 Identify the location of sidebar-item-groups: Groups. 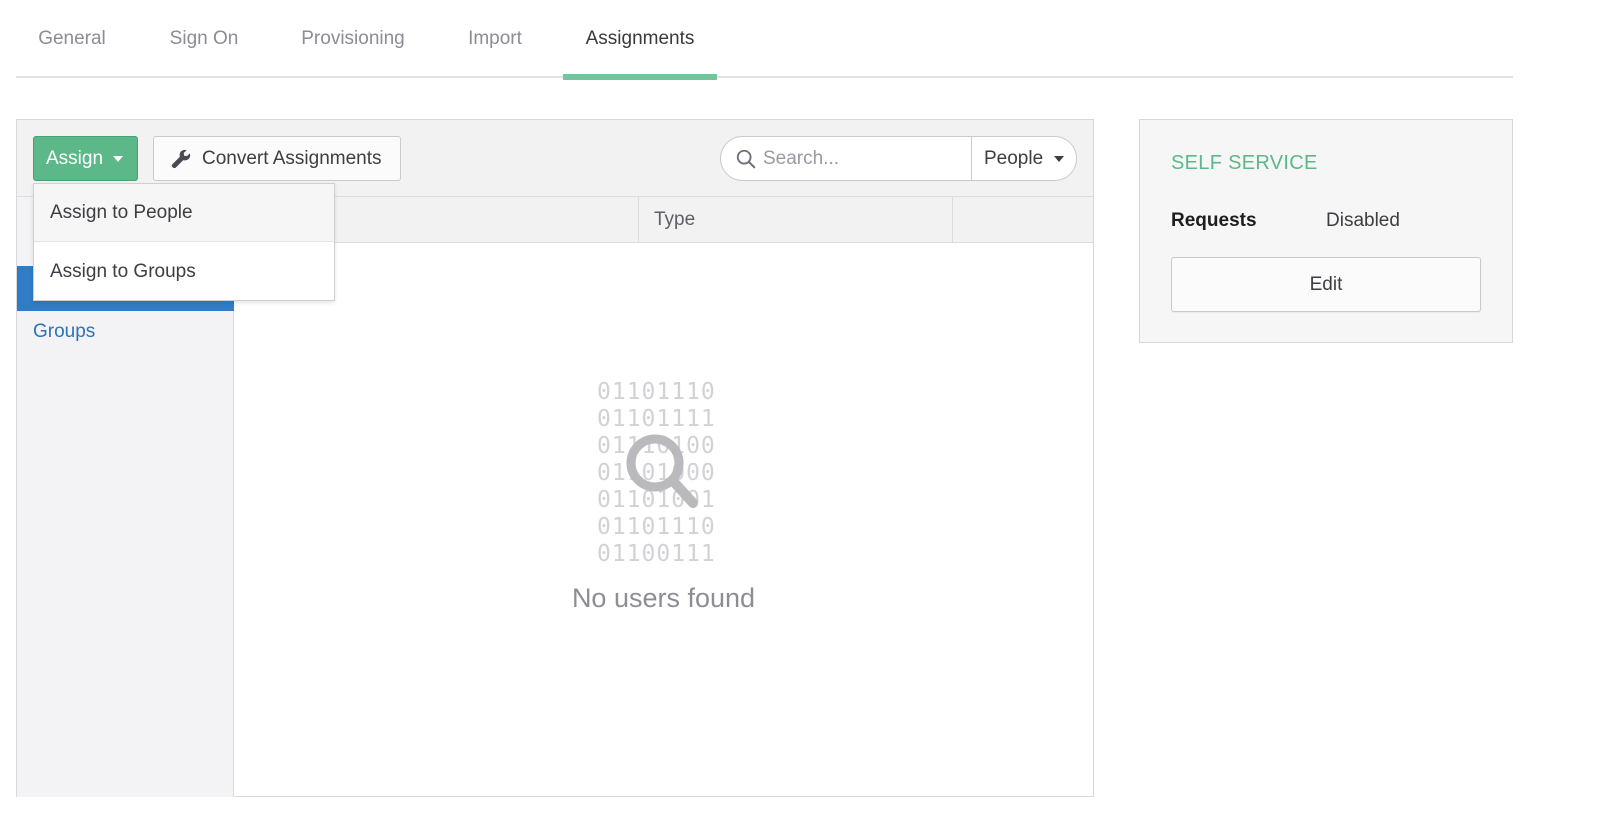
(64, 332).